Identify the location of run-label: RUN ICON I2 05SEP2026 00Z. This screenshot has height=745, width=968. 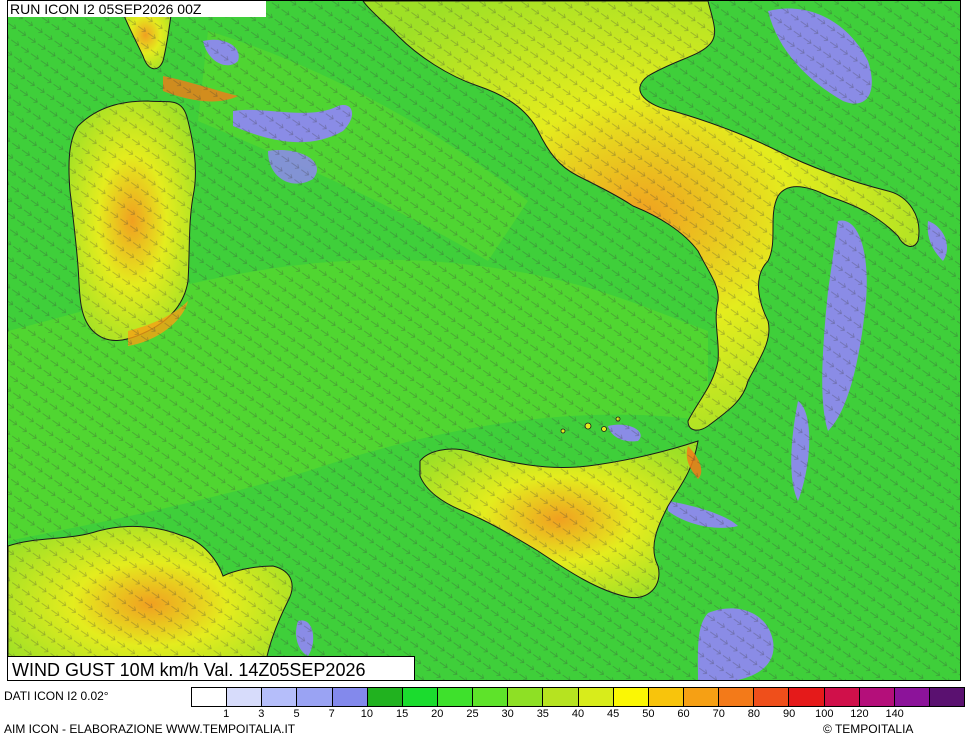
(137, 9).